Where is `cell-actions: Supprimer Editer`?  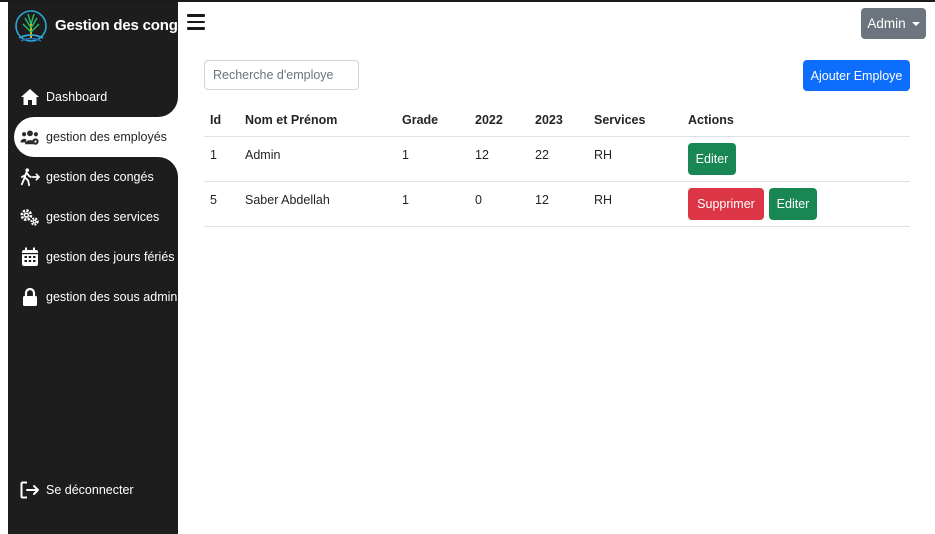 cell-actions: Supprimer Editer is located at coordinates (796, 204).